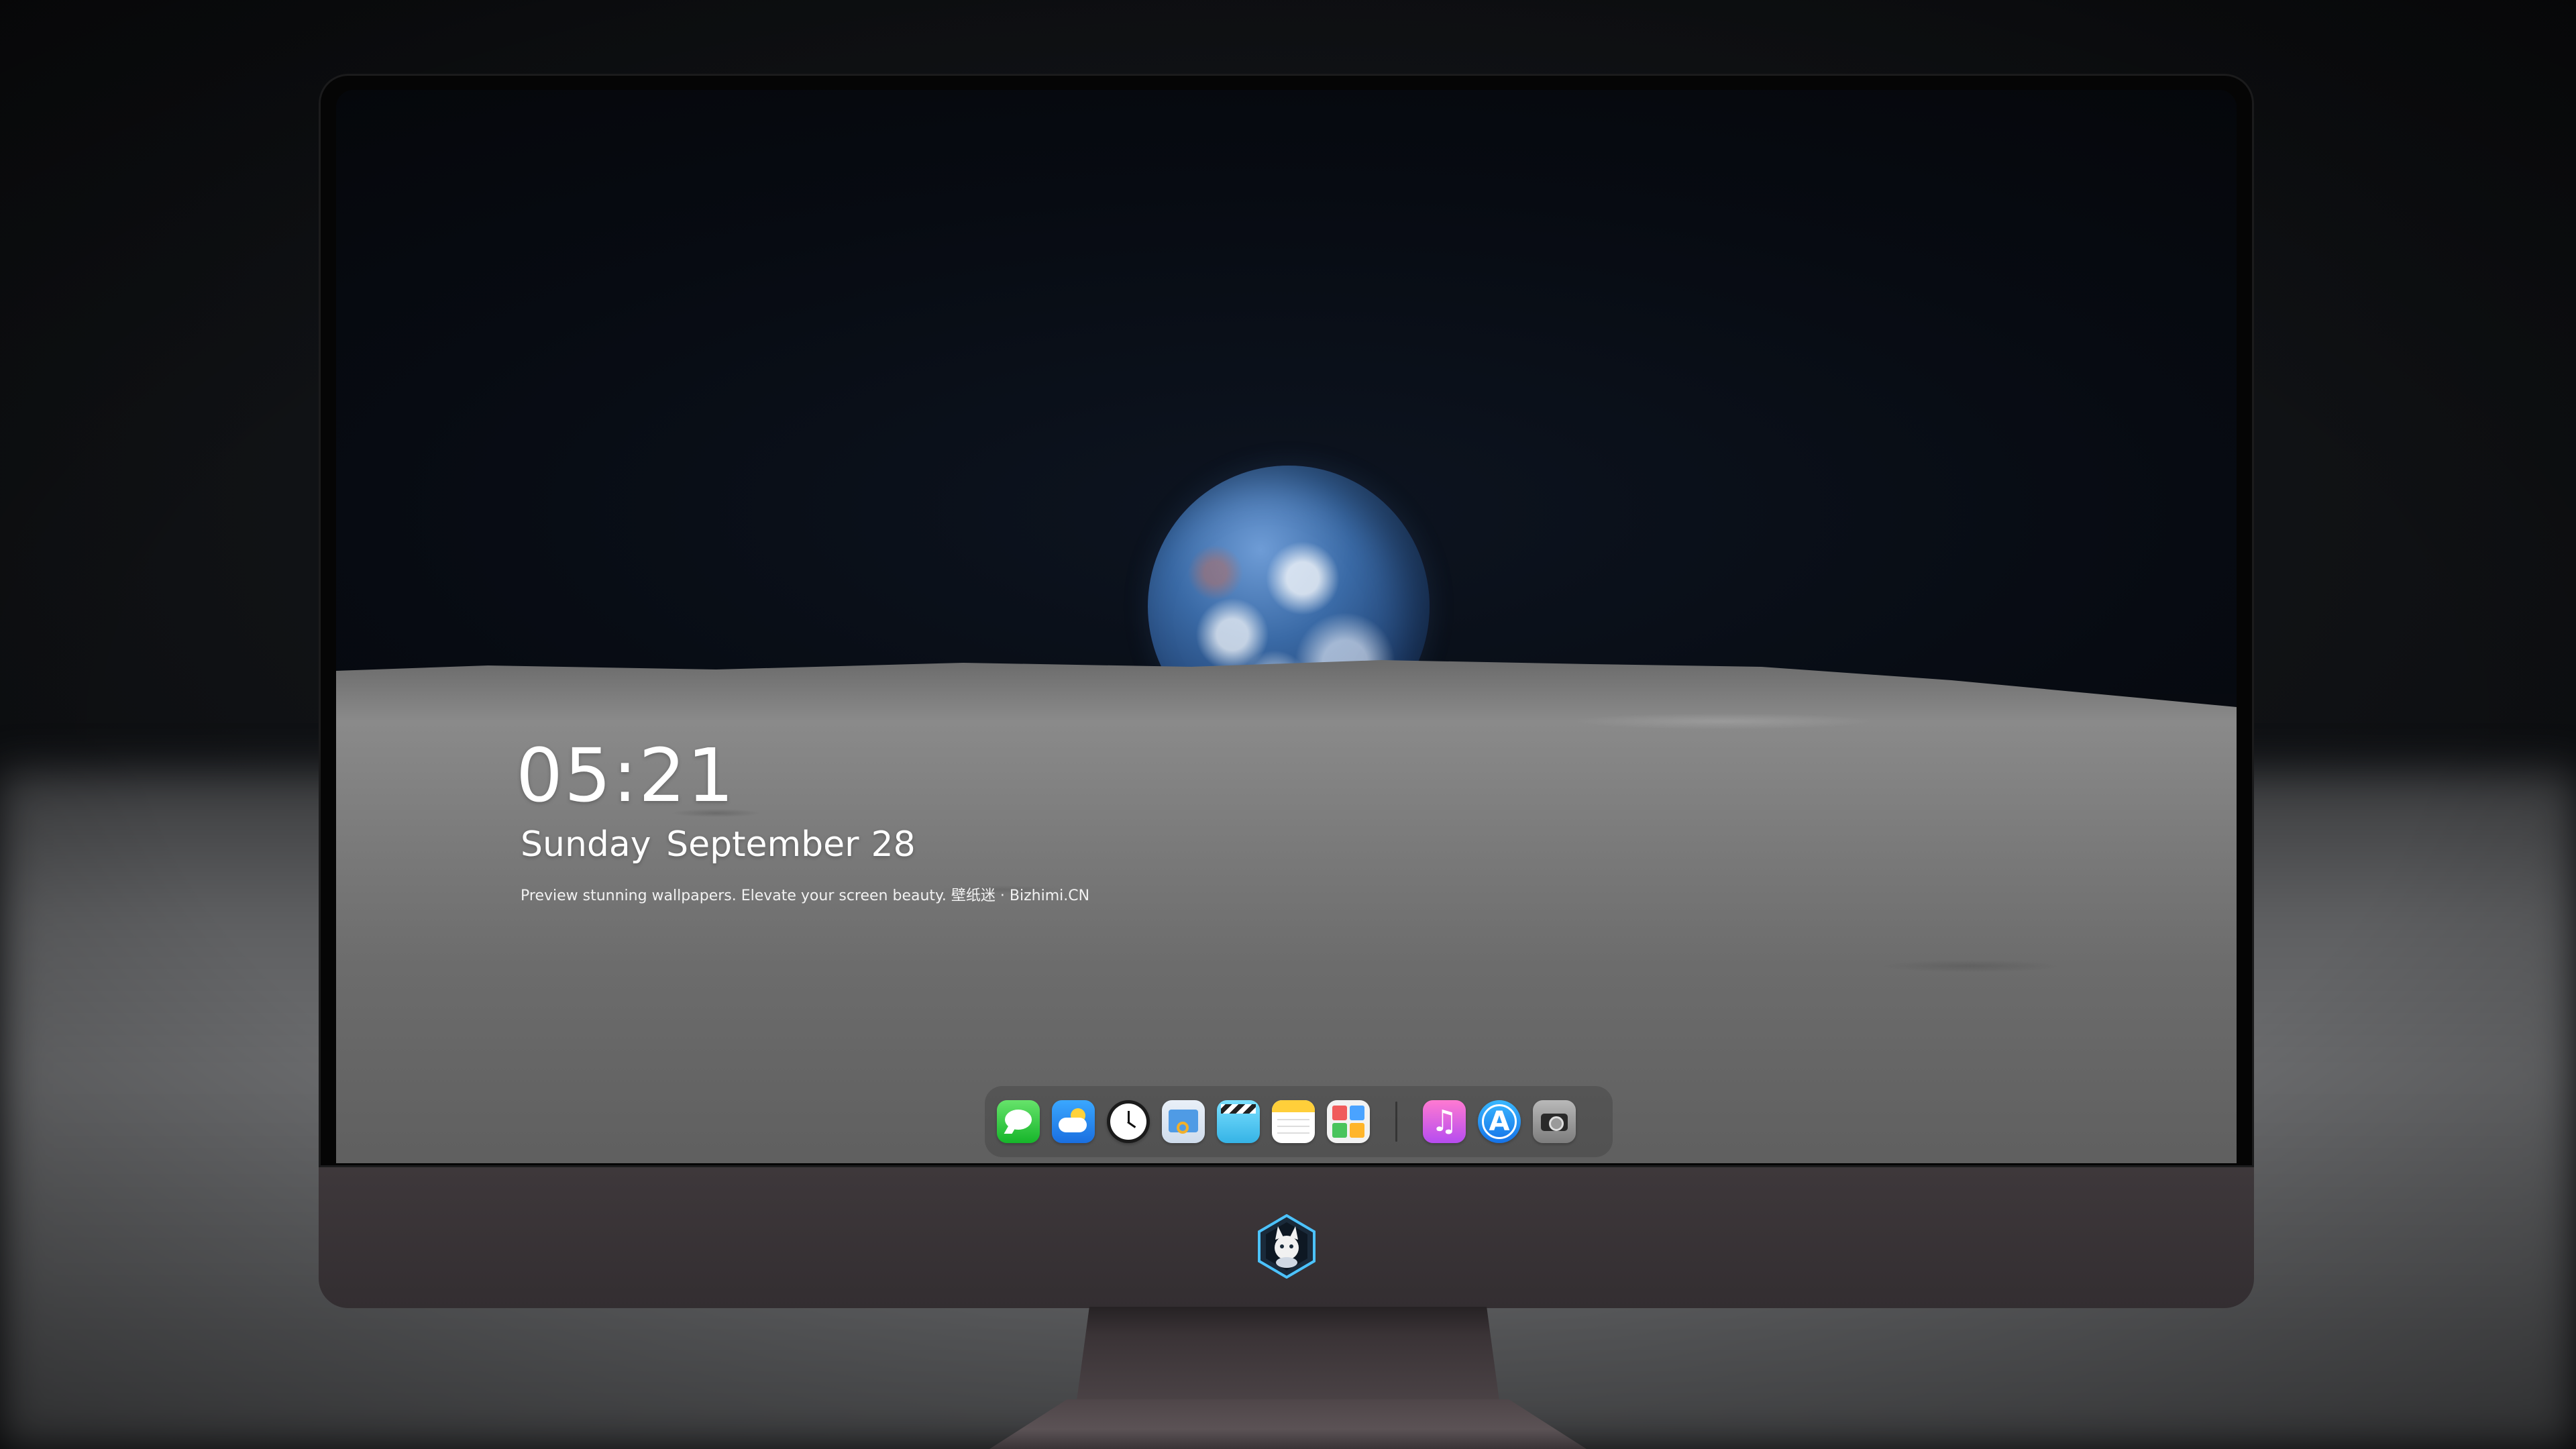  I want to click on clips-icon, so click(1238, 1121).